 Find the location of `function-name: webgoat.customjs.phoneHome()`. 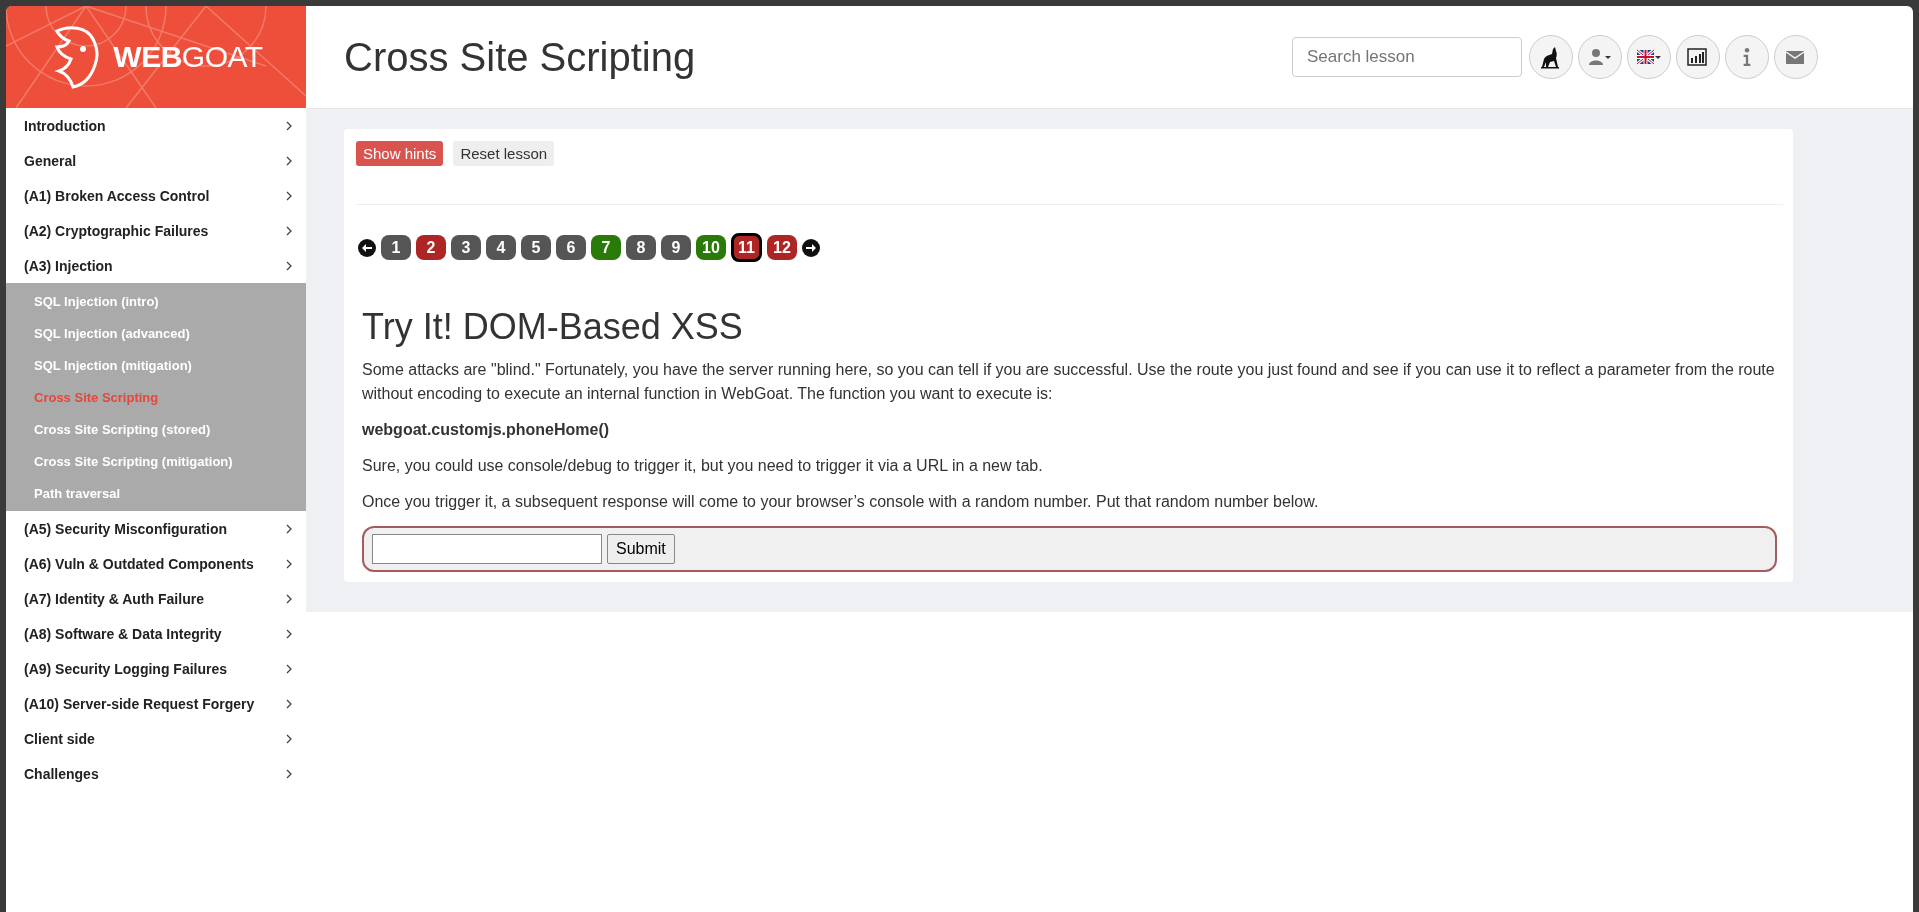

function-name: webgoat.customjs.phoneHome() is located at coordinates (486, 430).